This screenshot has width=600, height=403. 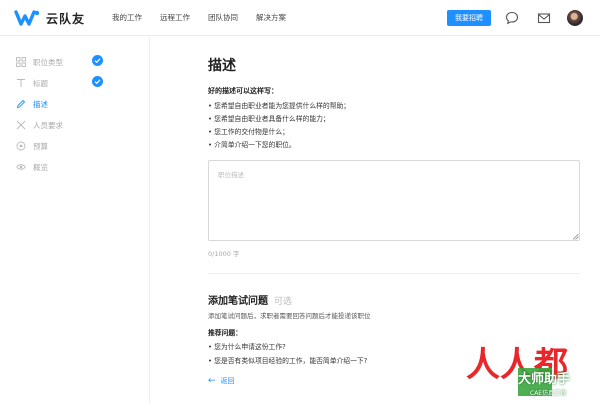 What do you see at coordinates (175, 17) in the screenshot?
I see `nav-remote-work: 远程工作` at bounding box center [175, 17].